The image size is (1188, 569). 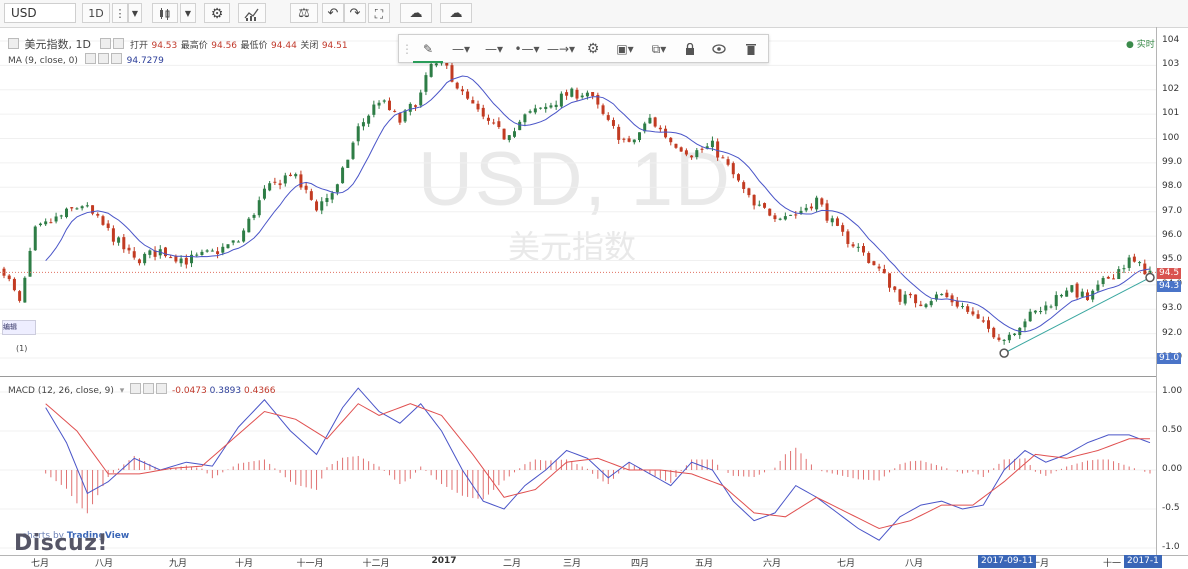 I want to click on open-value: 94.53, so click(x=164, y=46).